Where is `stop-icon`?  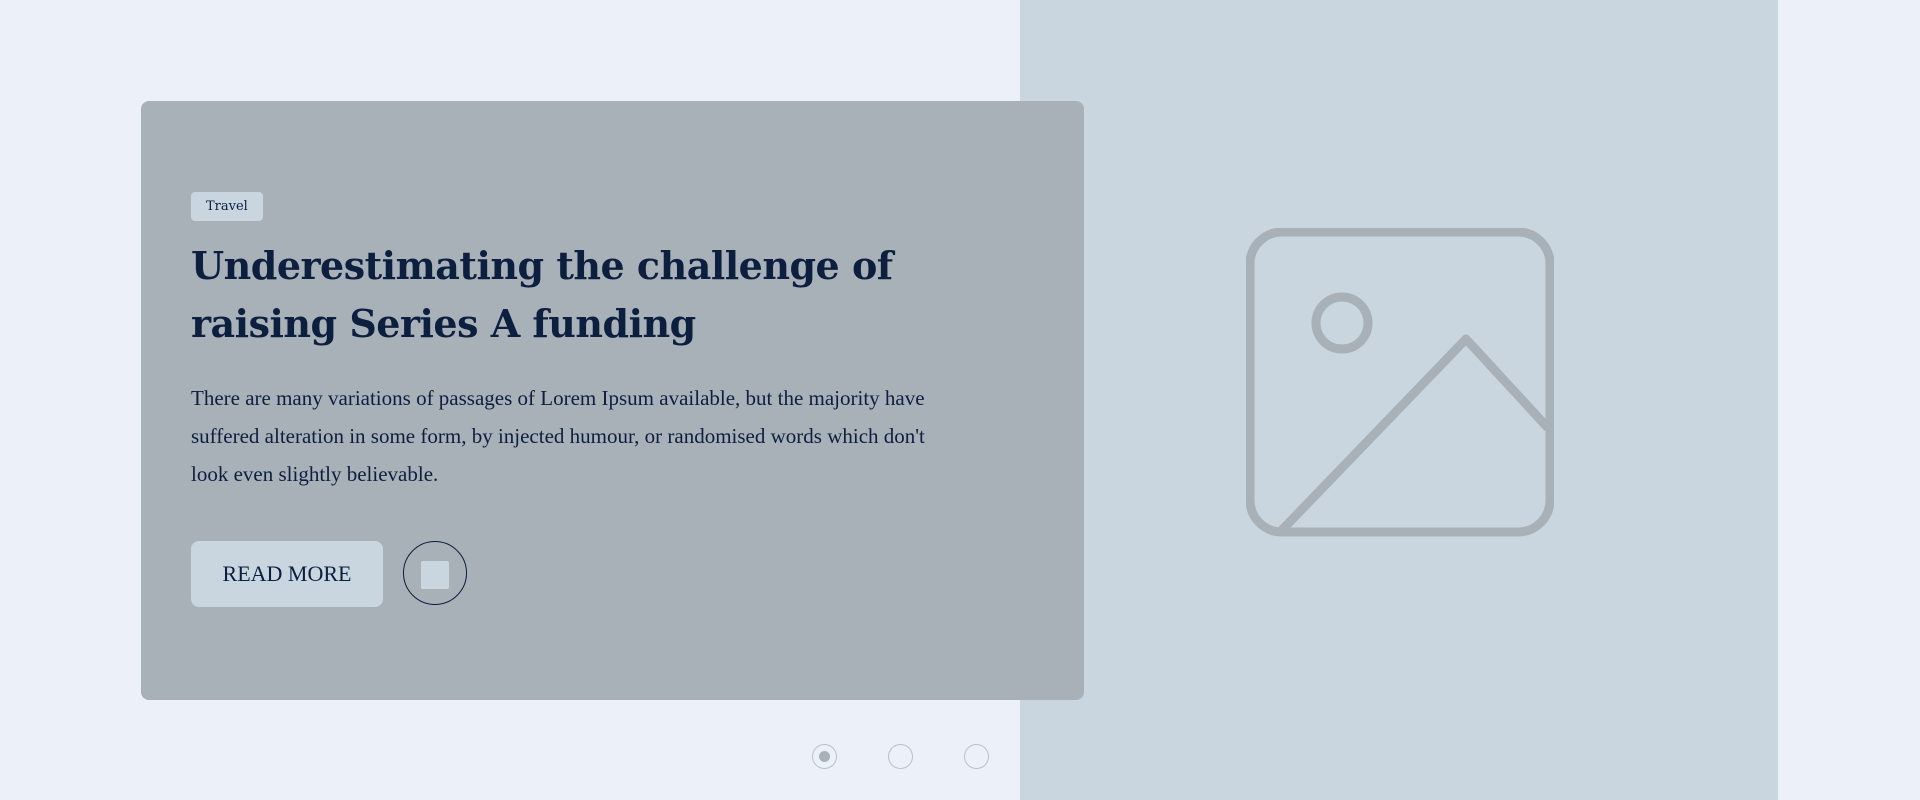 stop-icon is located at coordinates (435, 575).